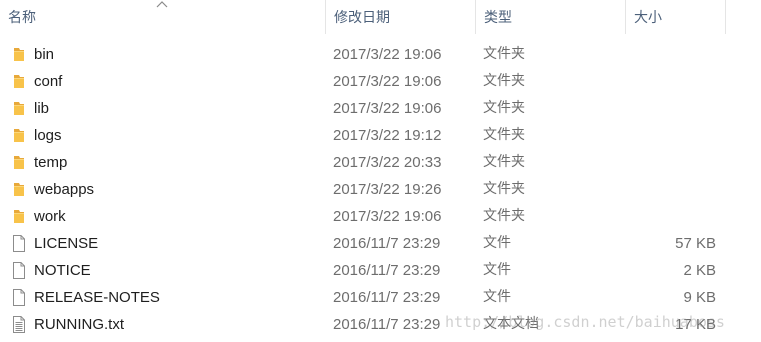  I want to click on file-name: lib, so click(42, 108).